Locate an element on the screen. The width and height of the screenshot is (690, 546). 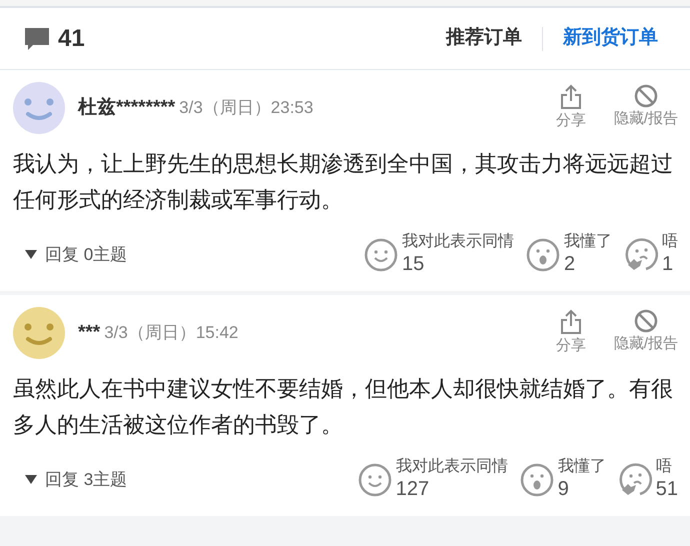
reaction-count: 1 is located at coordinates (668, 264).